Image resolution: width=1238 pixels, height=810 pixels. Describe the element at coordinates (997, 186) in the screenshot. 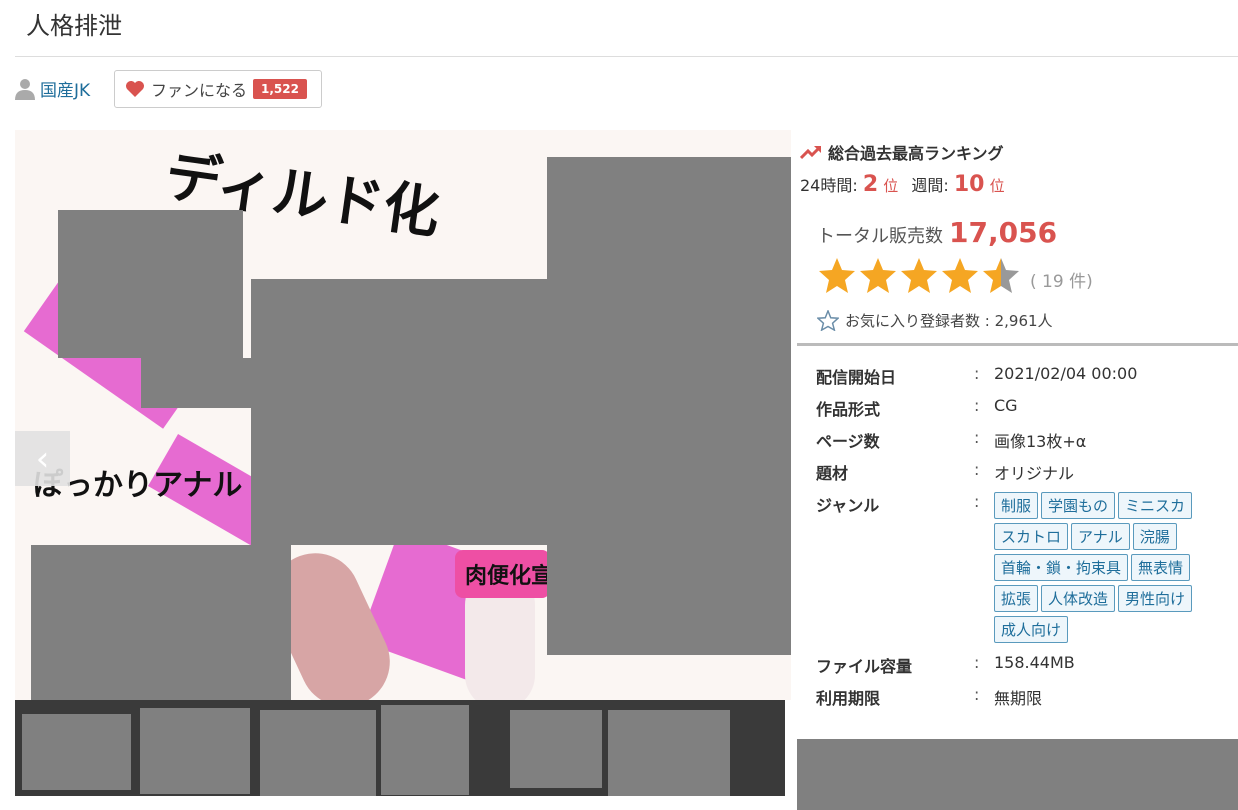

I see `ranking-week-unit: 位` at that location.